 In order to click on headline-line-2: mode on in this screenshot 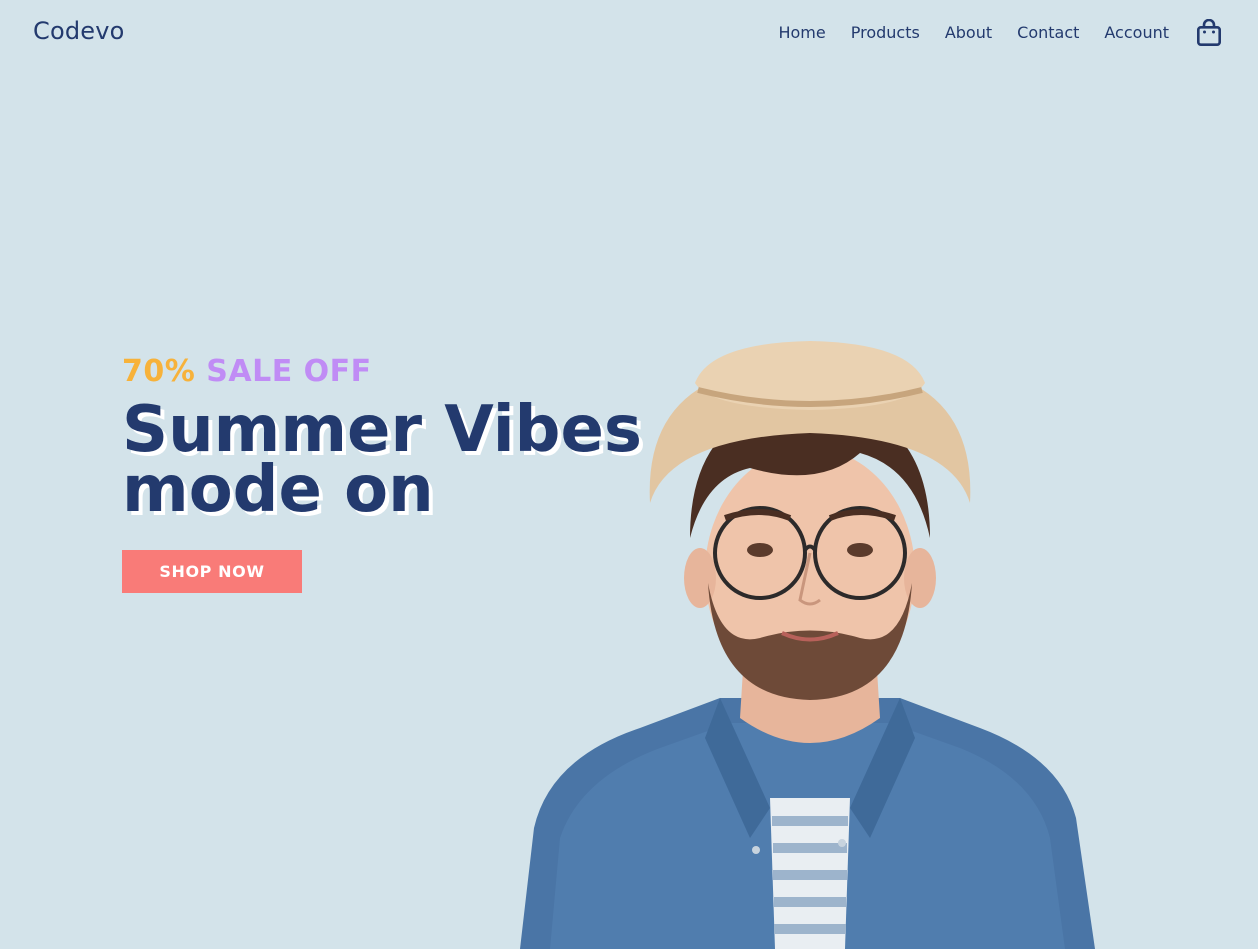, I will do `click(278, 490)`.